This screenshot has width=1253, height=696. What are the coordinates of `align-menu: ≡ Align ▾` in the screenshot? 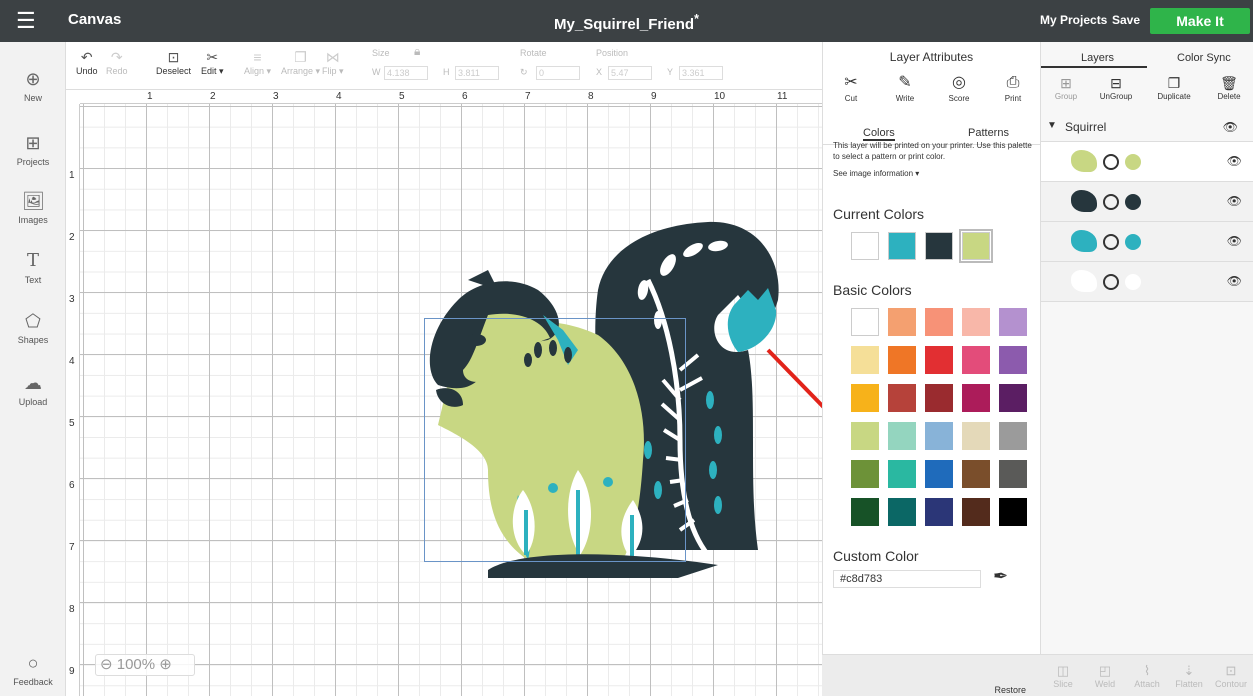 It's located at (257, 62).